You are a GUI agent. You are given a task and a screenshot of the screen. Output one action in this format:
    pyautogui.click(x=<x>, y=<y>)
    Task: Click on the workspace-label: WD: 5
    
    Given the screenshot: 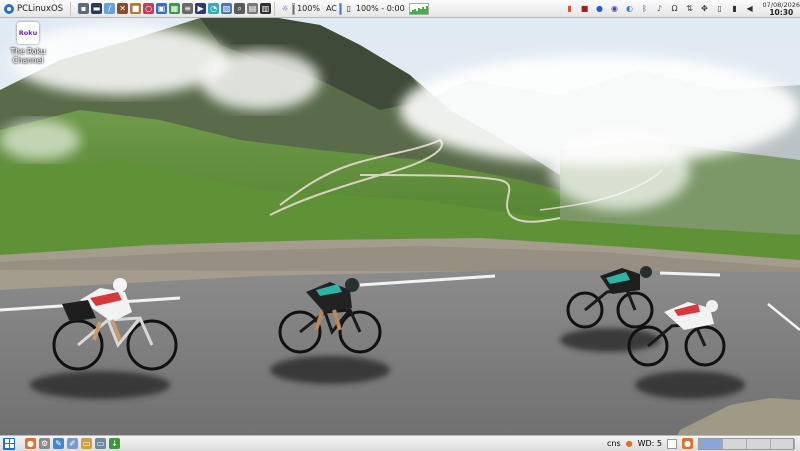 What is the action you would take?
    pyautogui.click(x=649, y=443)
    